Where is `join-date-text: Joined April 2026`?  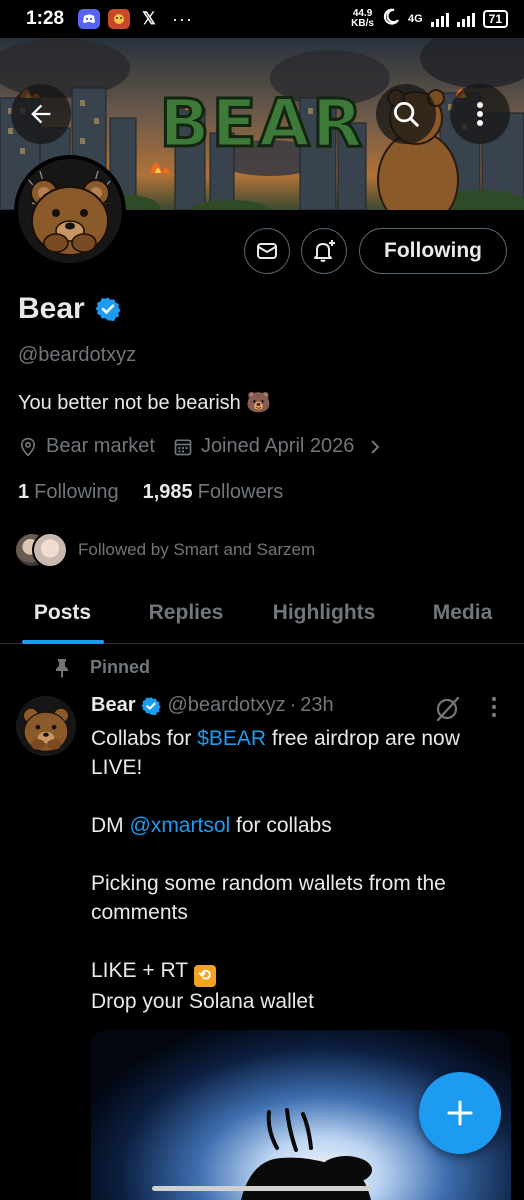 join-date-text: Joined April 2026 is located at coordinates (277, 446).